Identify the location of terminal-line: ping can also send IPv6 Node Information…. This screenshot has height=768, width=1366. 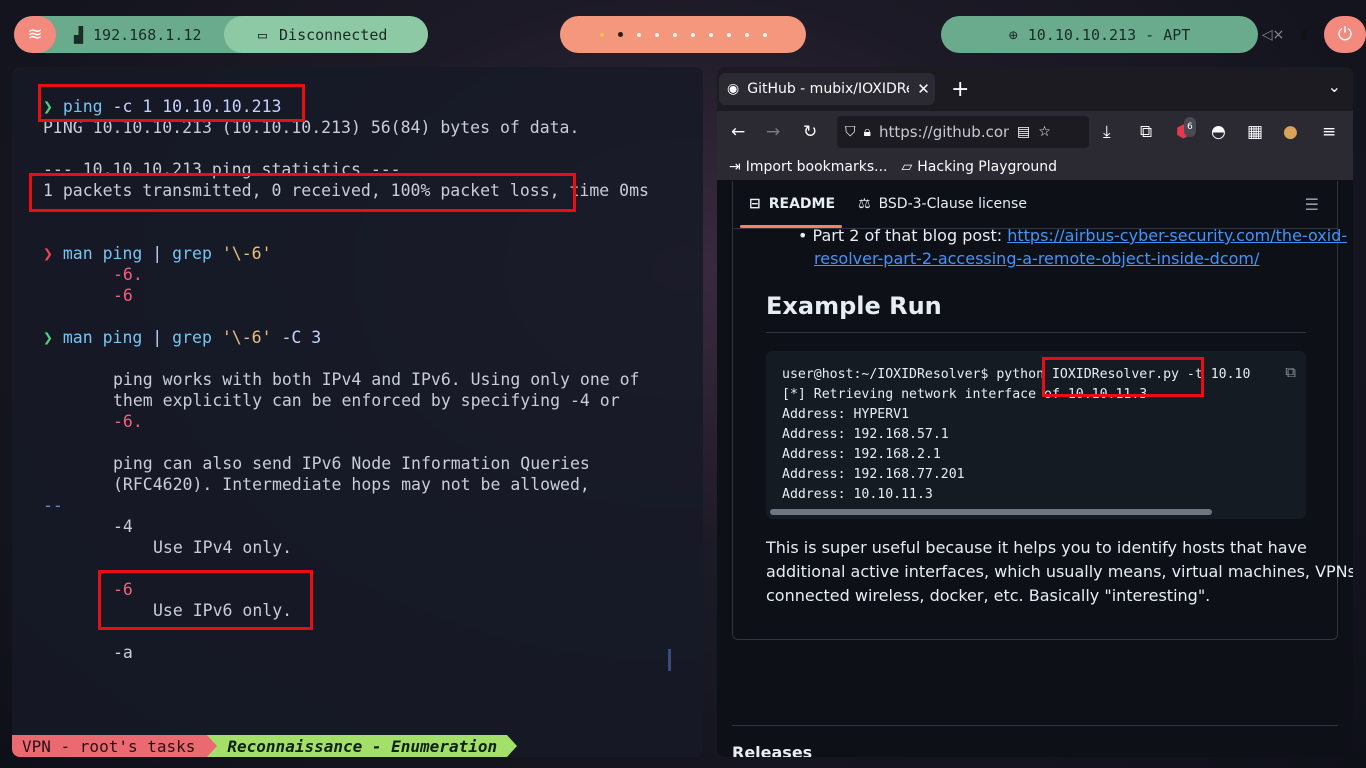
(351, 463).